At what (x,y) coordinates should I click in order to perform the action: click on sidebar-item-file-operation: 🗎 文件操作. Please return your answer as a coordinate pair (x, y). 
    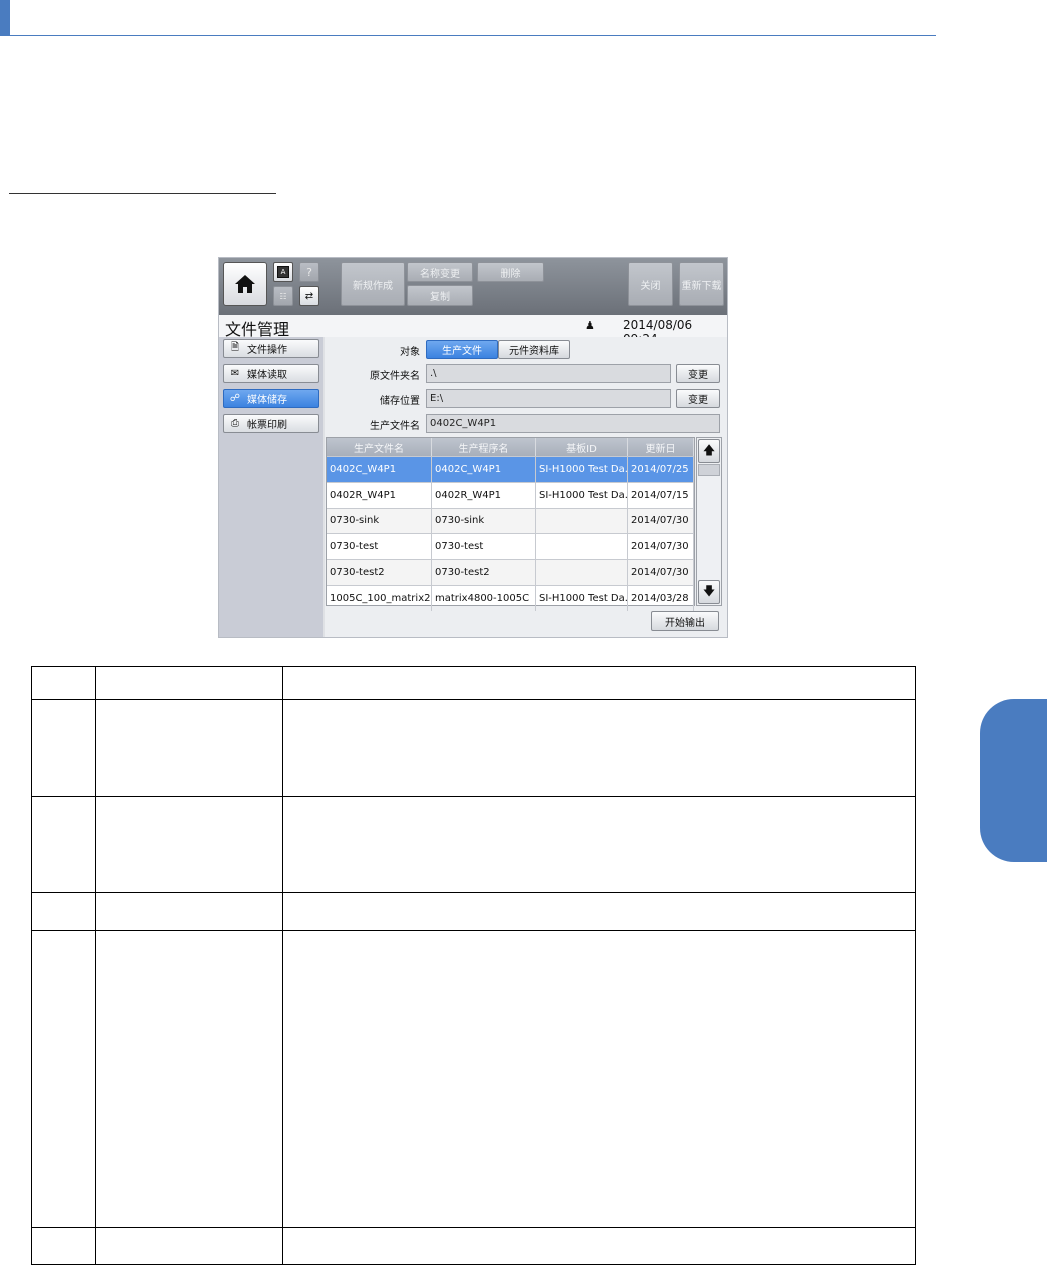
    Looking at the image, I should click on (271, 348).